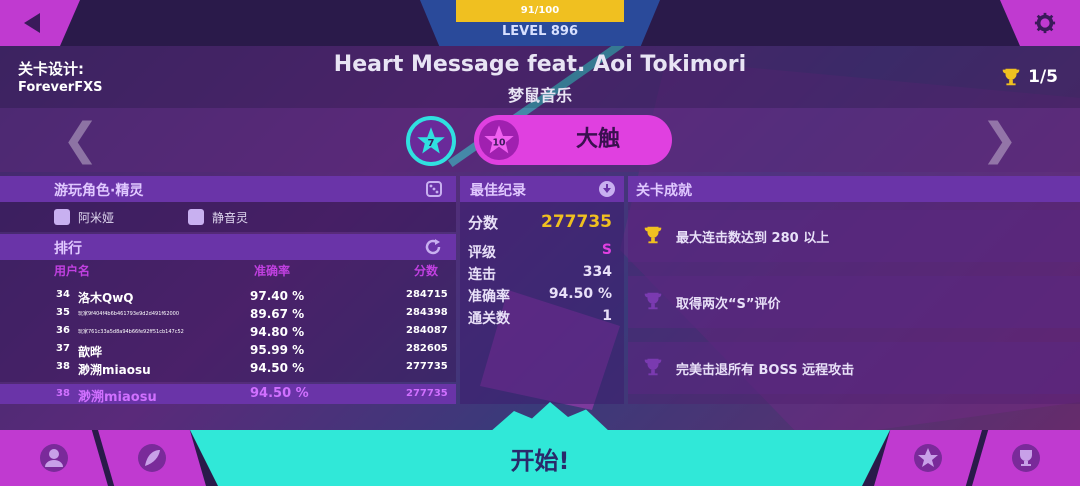  I want to click on best-combo-label: 连击, so click(482, 275).